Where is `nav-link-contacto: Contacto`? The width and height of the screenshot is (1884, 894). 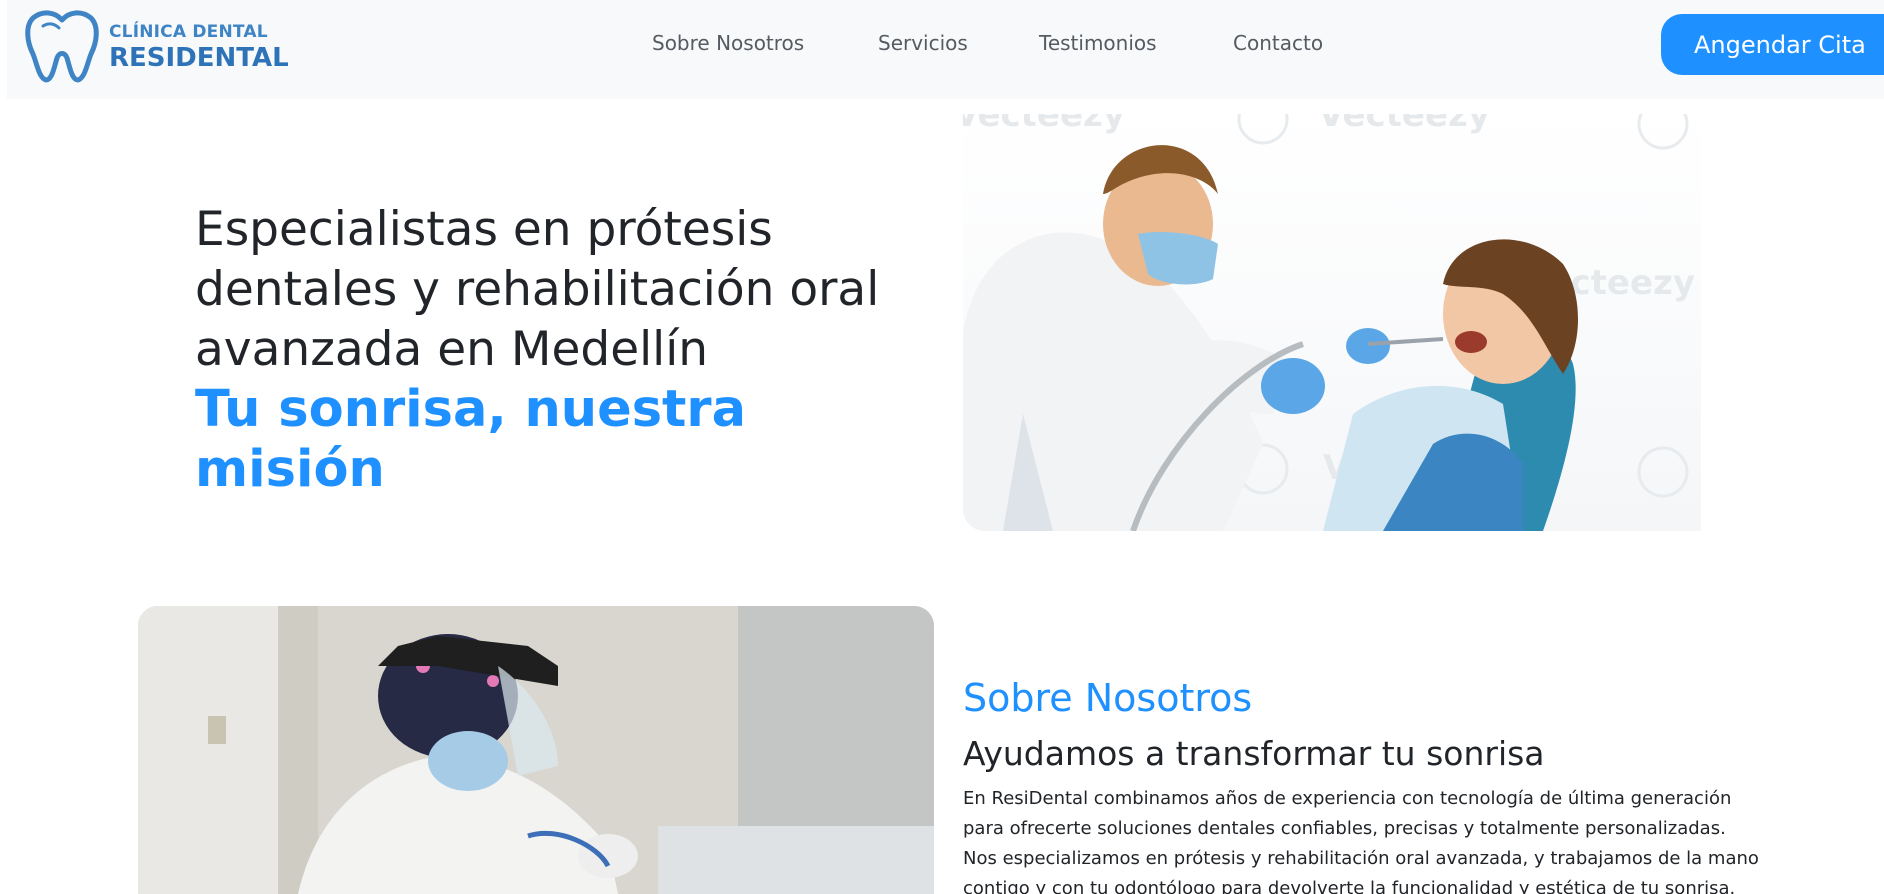
nav-link-contacto: Contacto is located at coordinates (1278, 43).